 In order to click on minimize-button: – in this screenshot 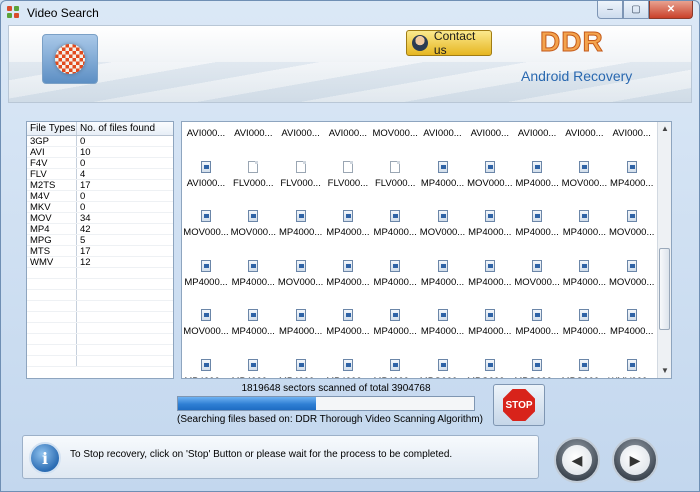, I will do `click(610, 10)`.